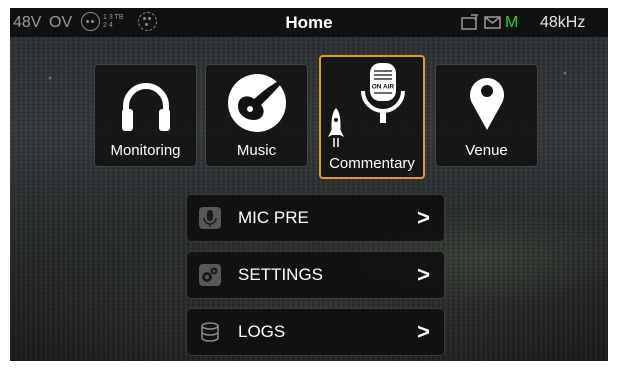  What do you see at coordinates (315, 218) in the screenshot?
I see `menu-item-mic-pre: MIC PRE >` at bounding box center [315, 218].